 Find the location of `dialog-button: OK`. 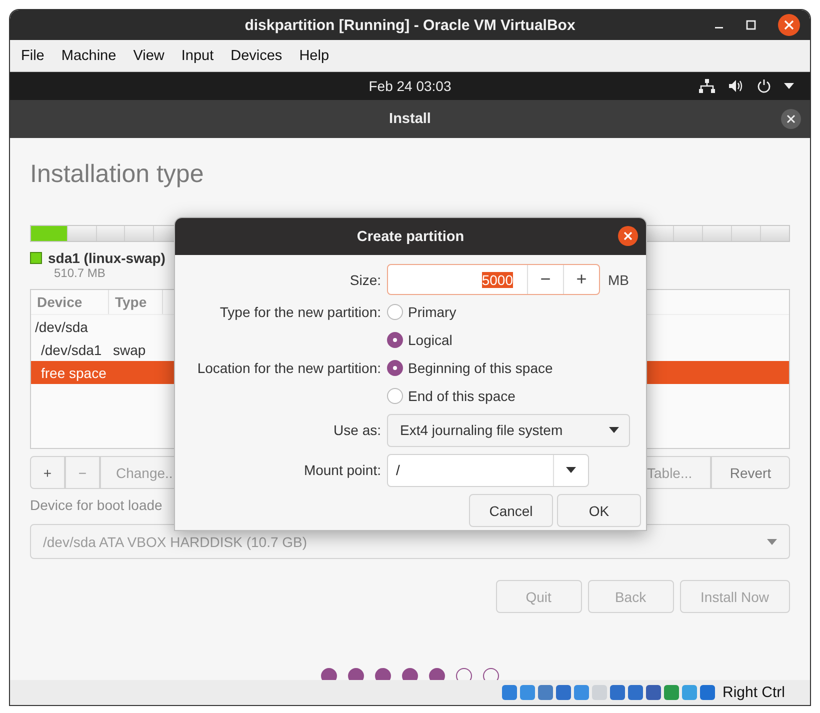

dialog-button: OK is located at coordinates (599, 510).